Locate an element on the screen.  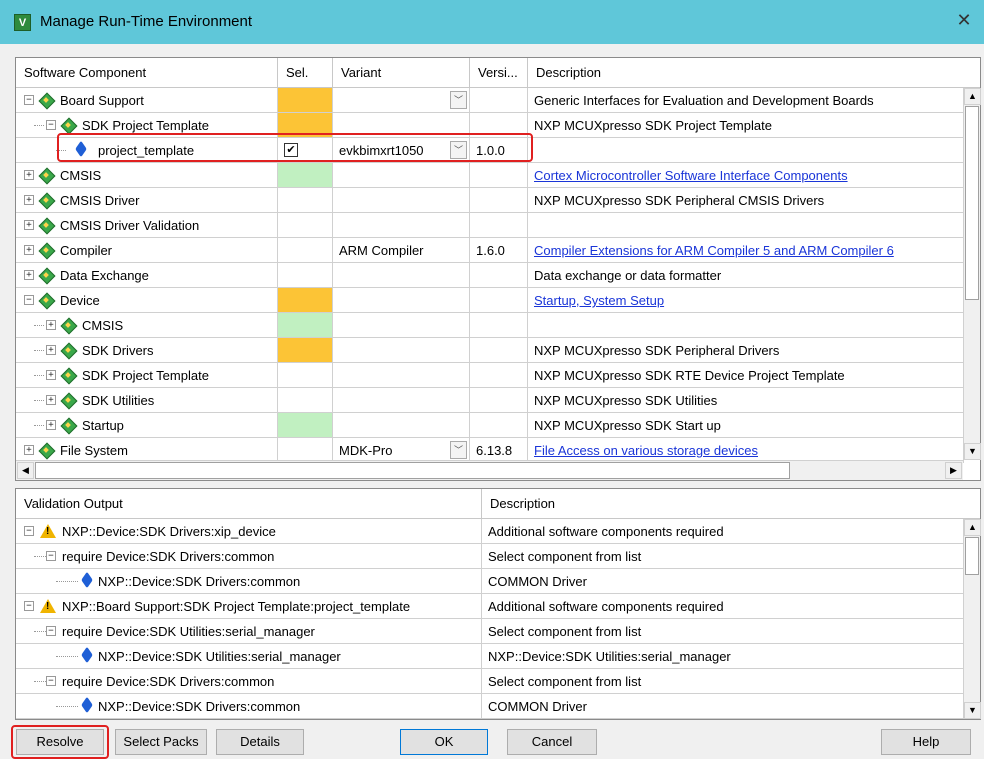
validation-scrollbar-thumb is located at coordinates (972, 556).